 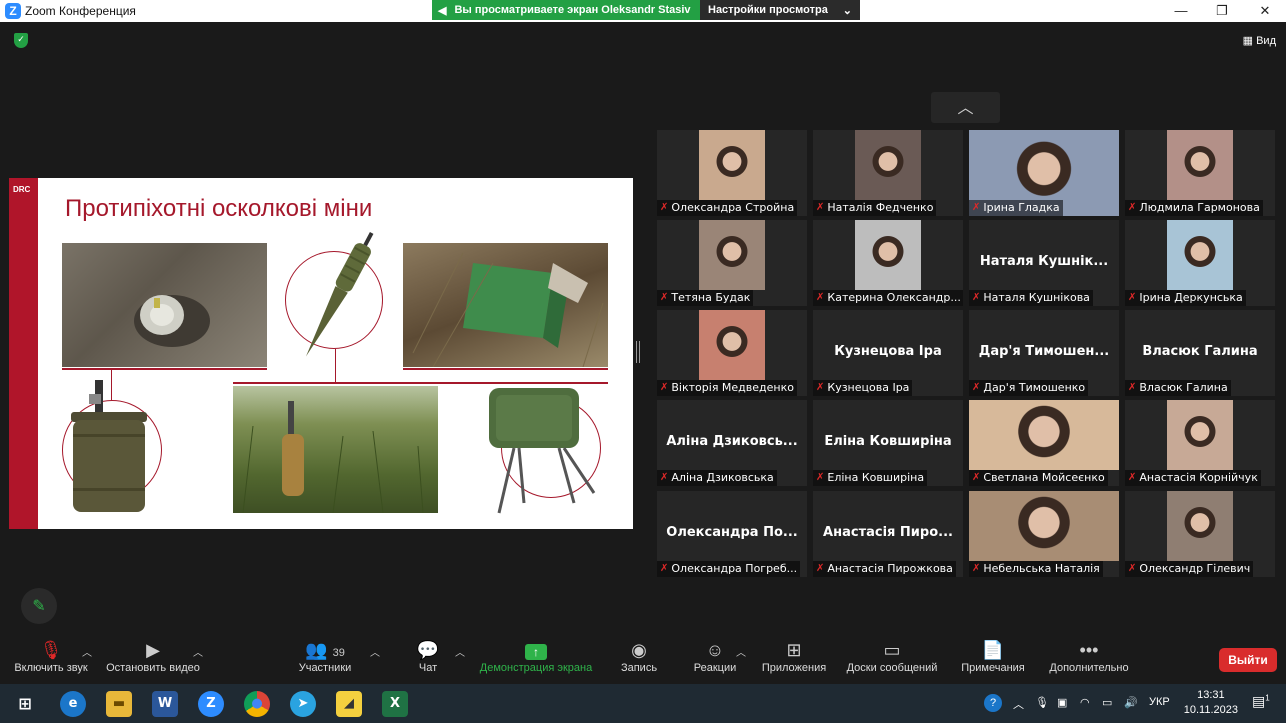 I want to click on participant-tile: ✗ Наталія Федченко, so click(x=888, y=173).